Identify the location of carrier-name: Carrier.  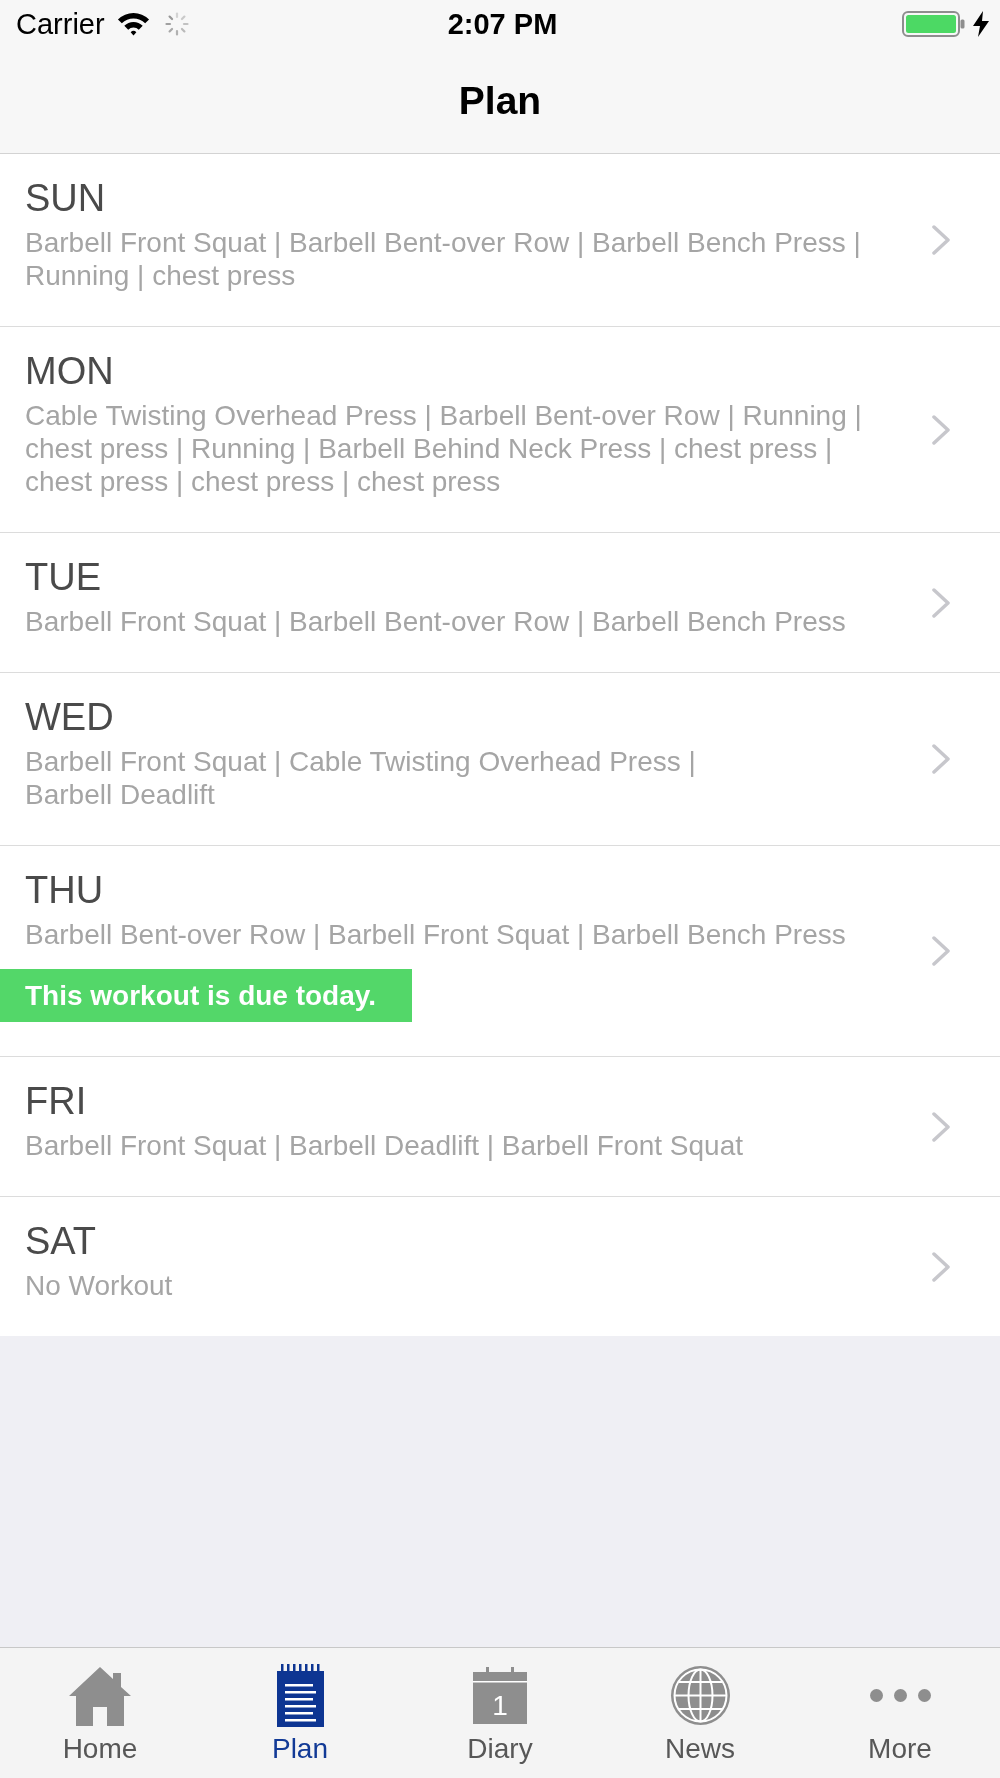
(60, 24).